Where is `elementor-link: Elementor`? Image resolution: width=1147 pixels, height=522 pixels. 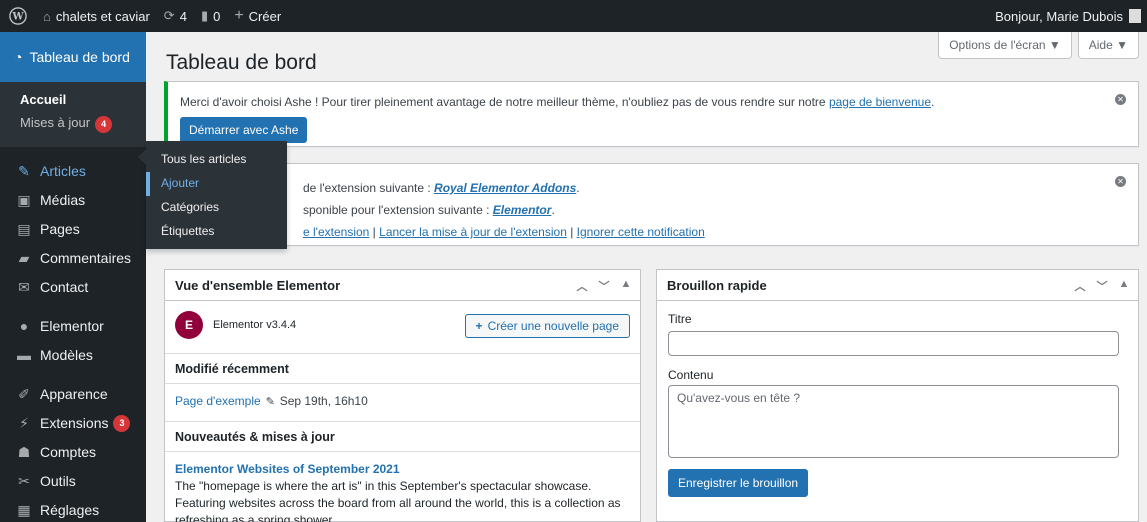 elementor-link: Elementor is located at coordinates (522, 210).